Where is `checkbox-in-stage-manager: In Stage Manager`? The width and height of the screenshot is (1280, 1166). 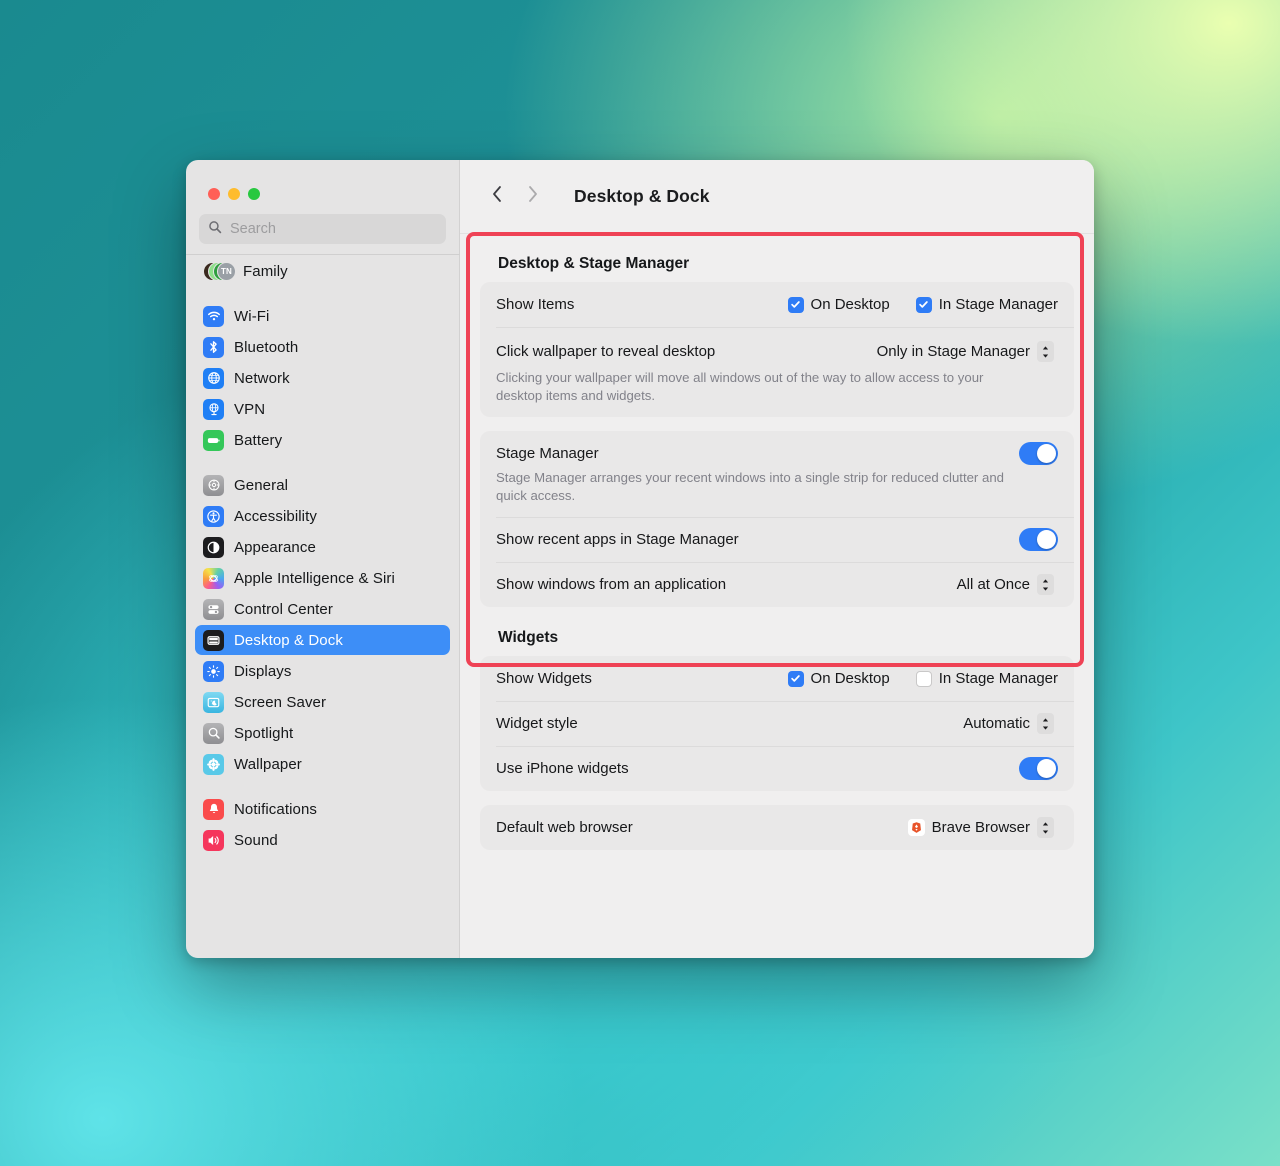 checkbox-in-stage-manager: In Stage Manager is located at coordinates (986, 304).